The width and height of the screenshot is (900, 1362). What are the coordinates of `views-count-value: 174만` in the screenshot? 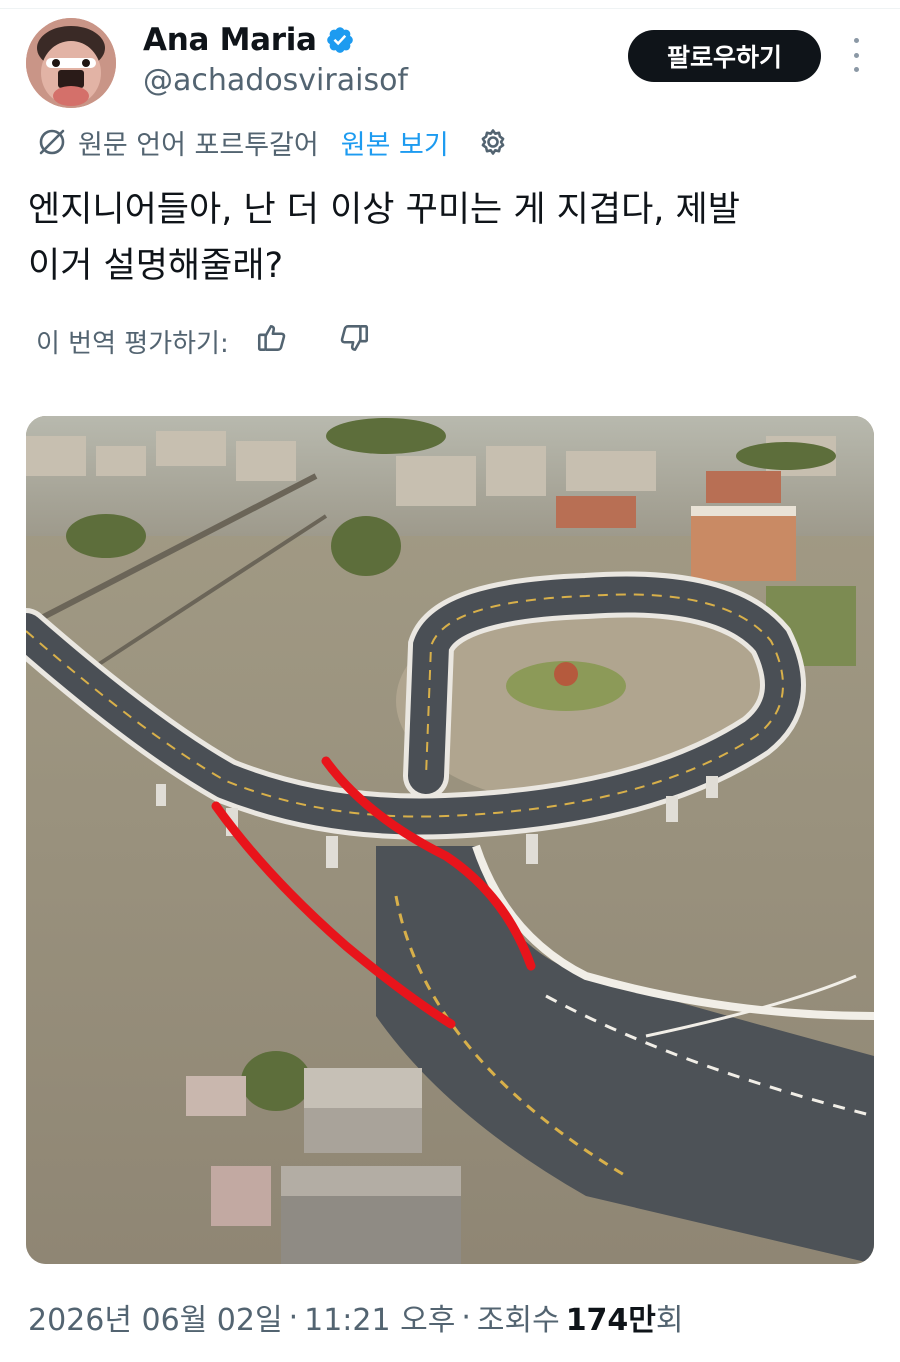 It's located at (610, 1320).